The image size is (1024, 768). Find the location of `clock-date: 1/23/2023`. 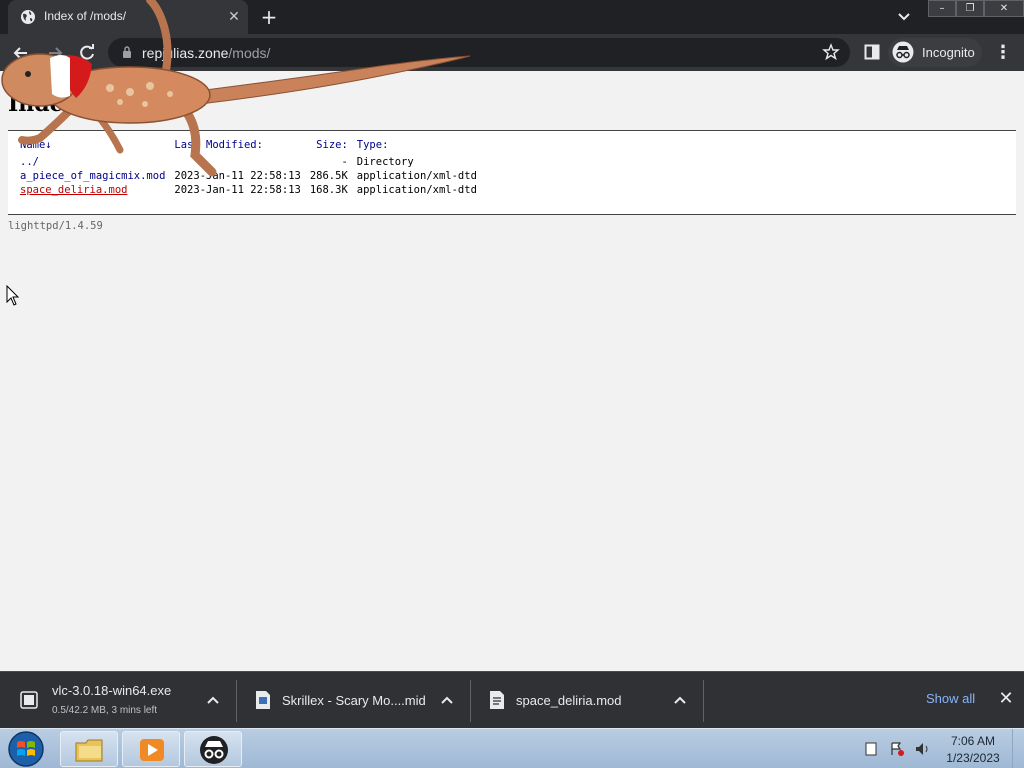

clock-date: 1/23/2023 is located at coordinates (973, 758).